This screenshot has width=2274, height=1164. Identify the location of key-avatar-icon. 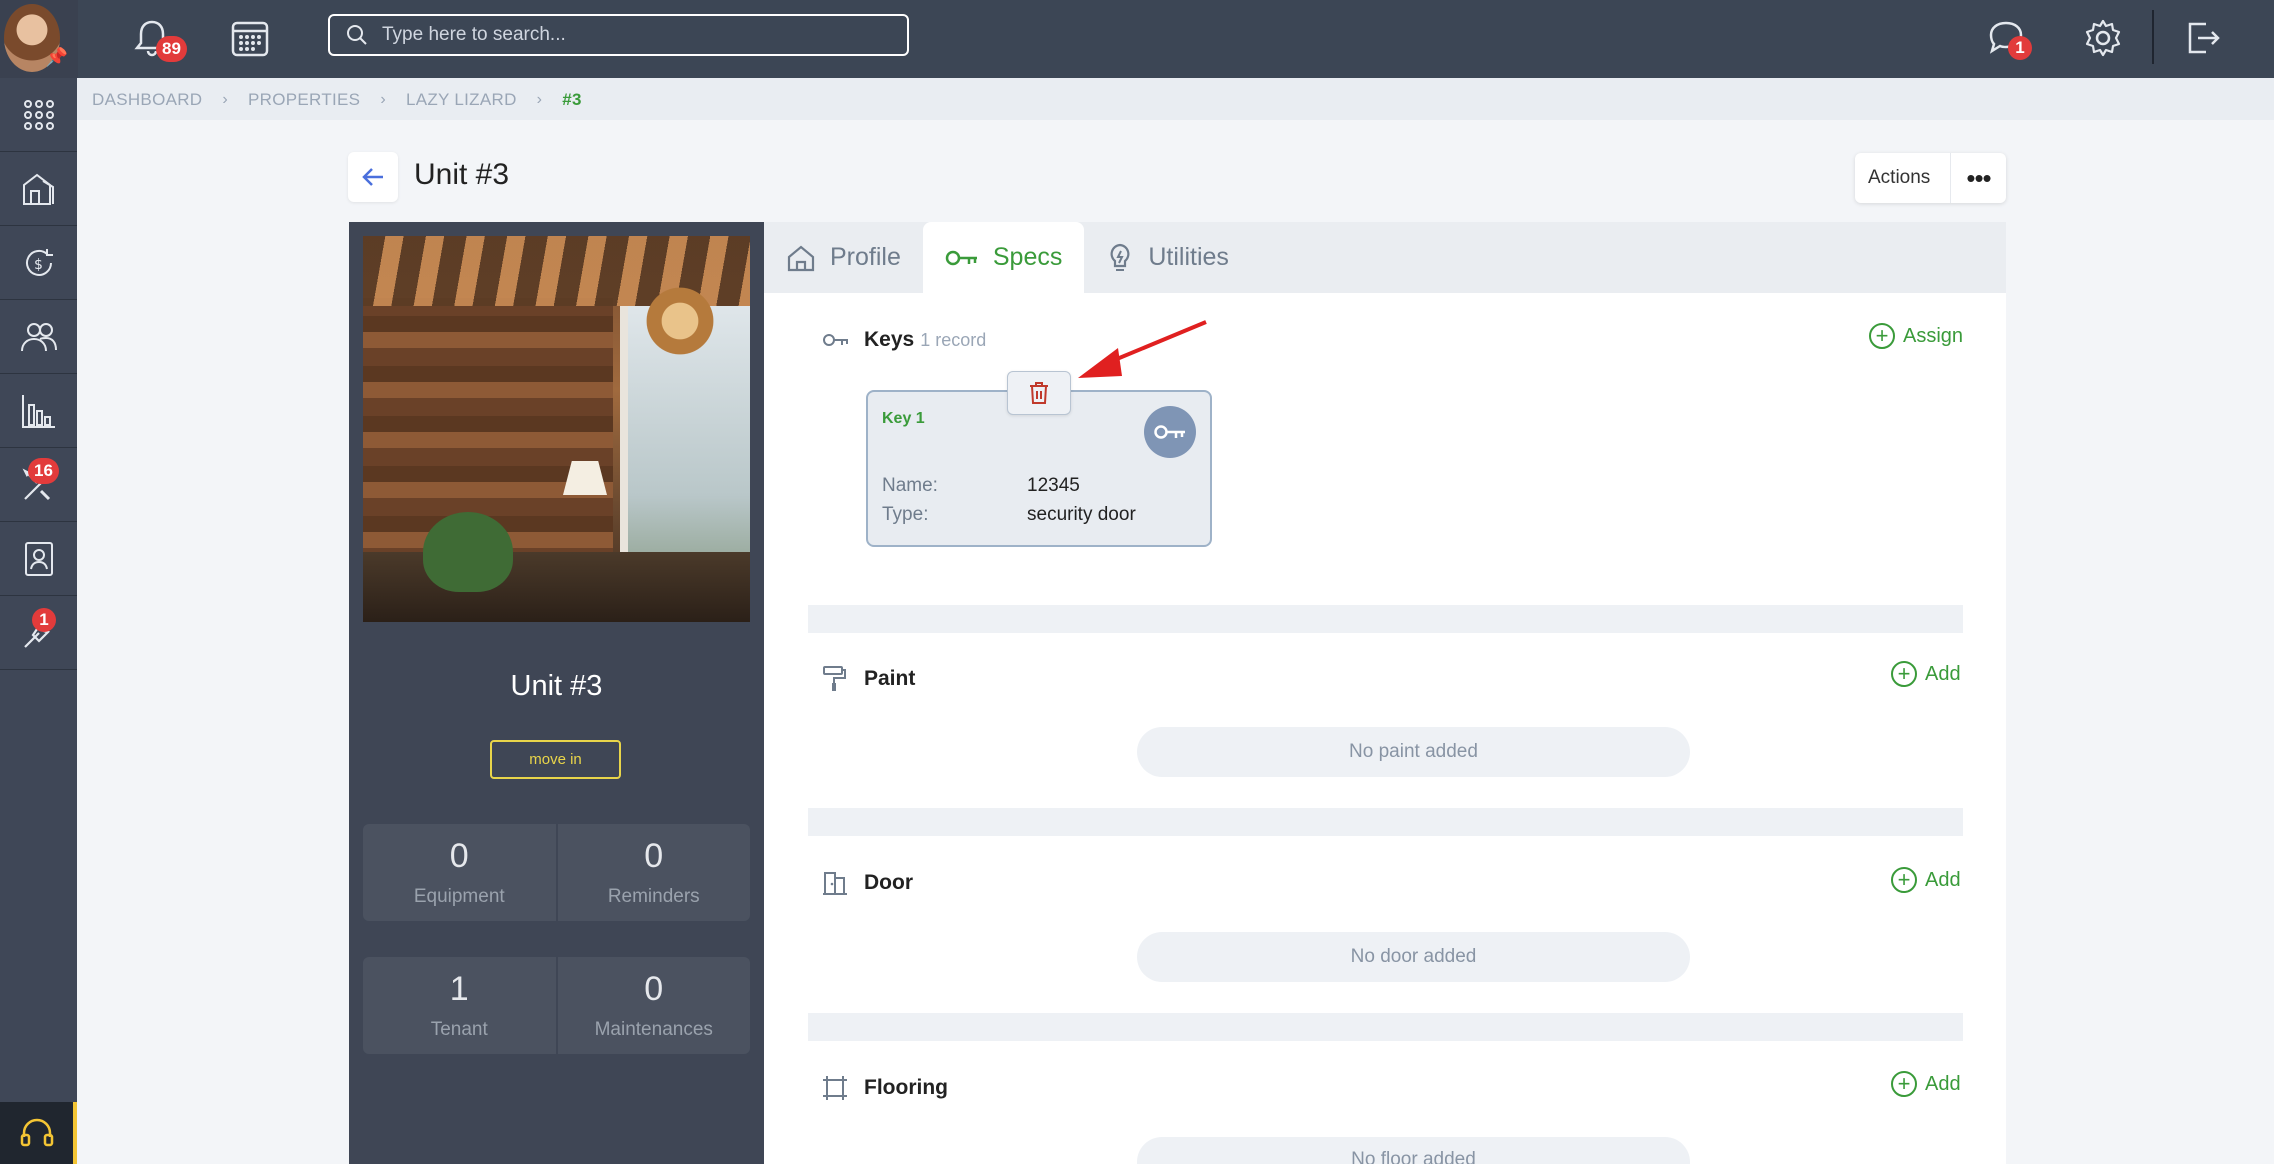
(1170, 432).